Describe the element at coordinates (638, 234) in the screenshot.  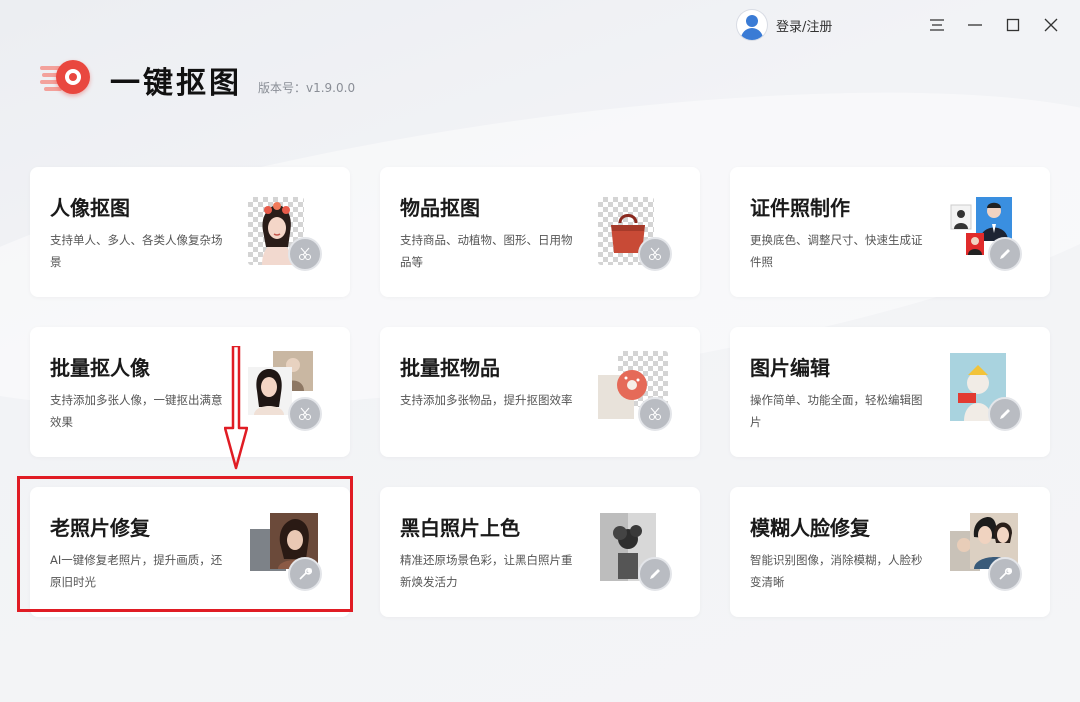
I see `handbag-thumbnail` at that location.